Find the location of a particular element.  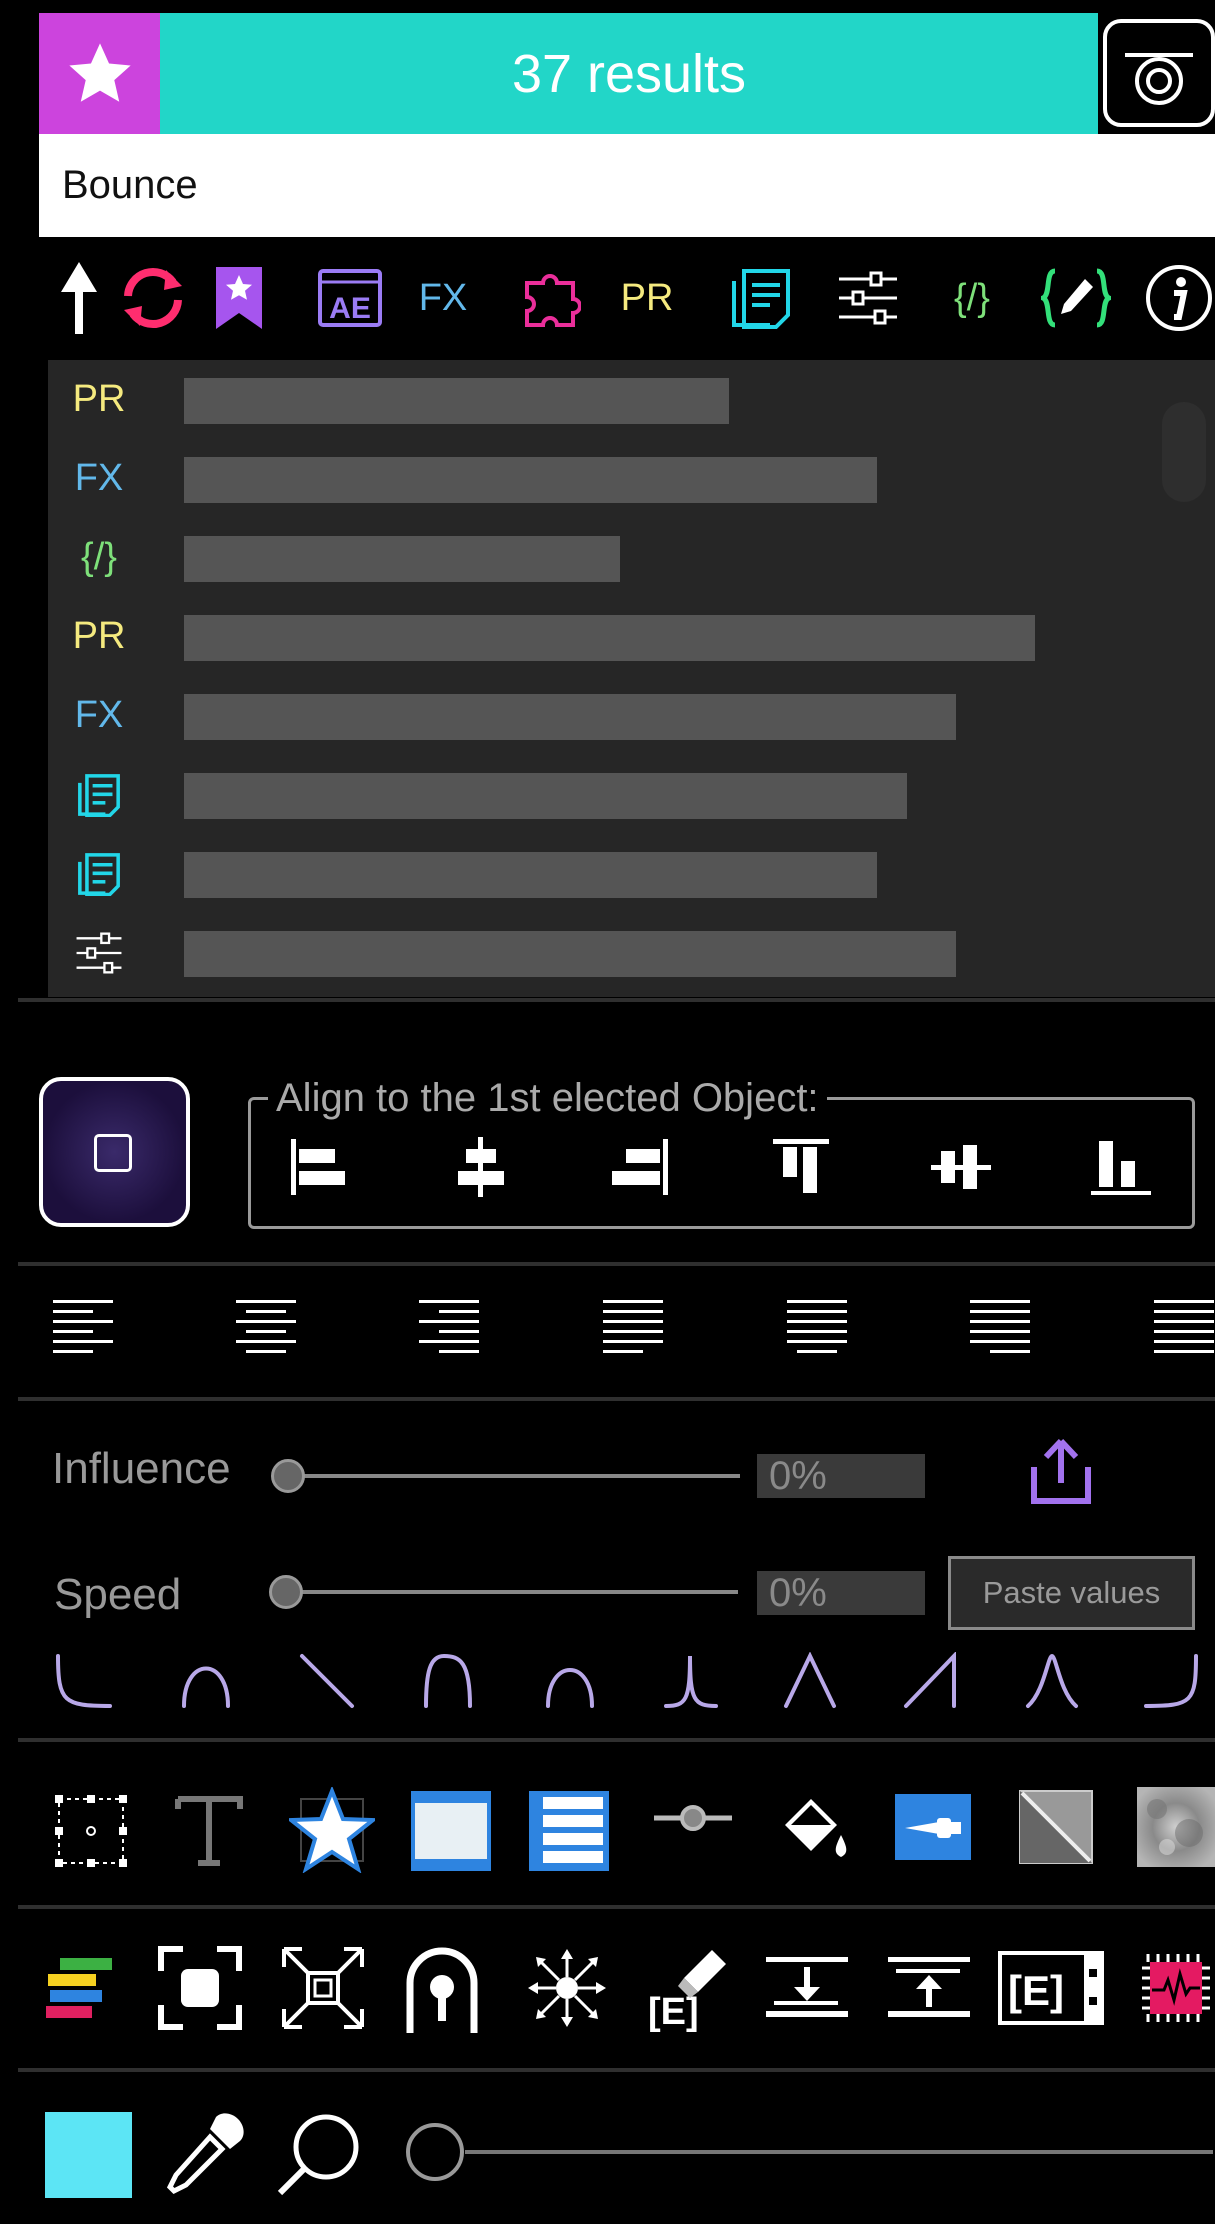

shape-tool-button is located at coordinates (332, 1830).